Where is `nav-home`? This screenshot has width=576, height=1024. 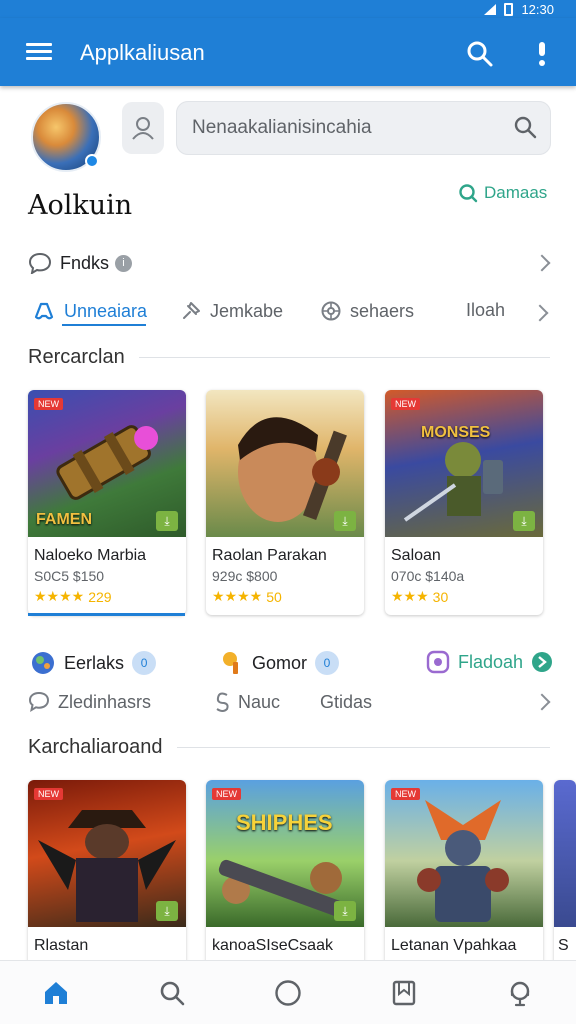 nav-home is located at coordinates (56, 993).